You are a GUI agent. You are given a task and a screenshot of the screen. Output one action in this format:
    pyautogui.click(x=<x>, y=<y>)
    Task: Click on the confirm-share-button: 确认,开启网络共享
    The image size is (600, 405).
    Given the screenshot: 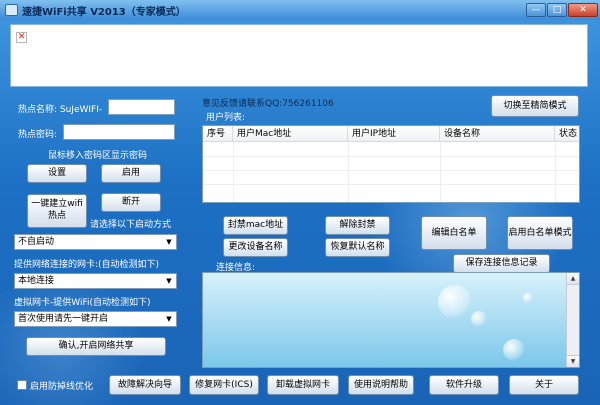 What is the action you would take?
    pyautogui.click(x=96, y=346)
    